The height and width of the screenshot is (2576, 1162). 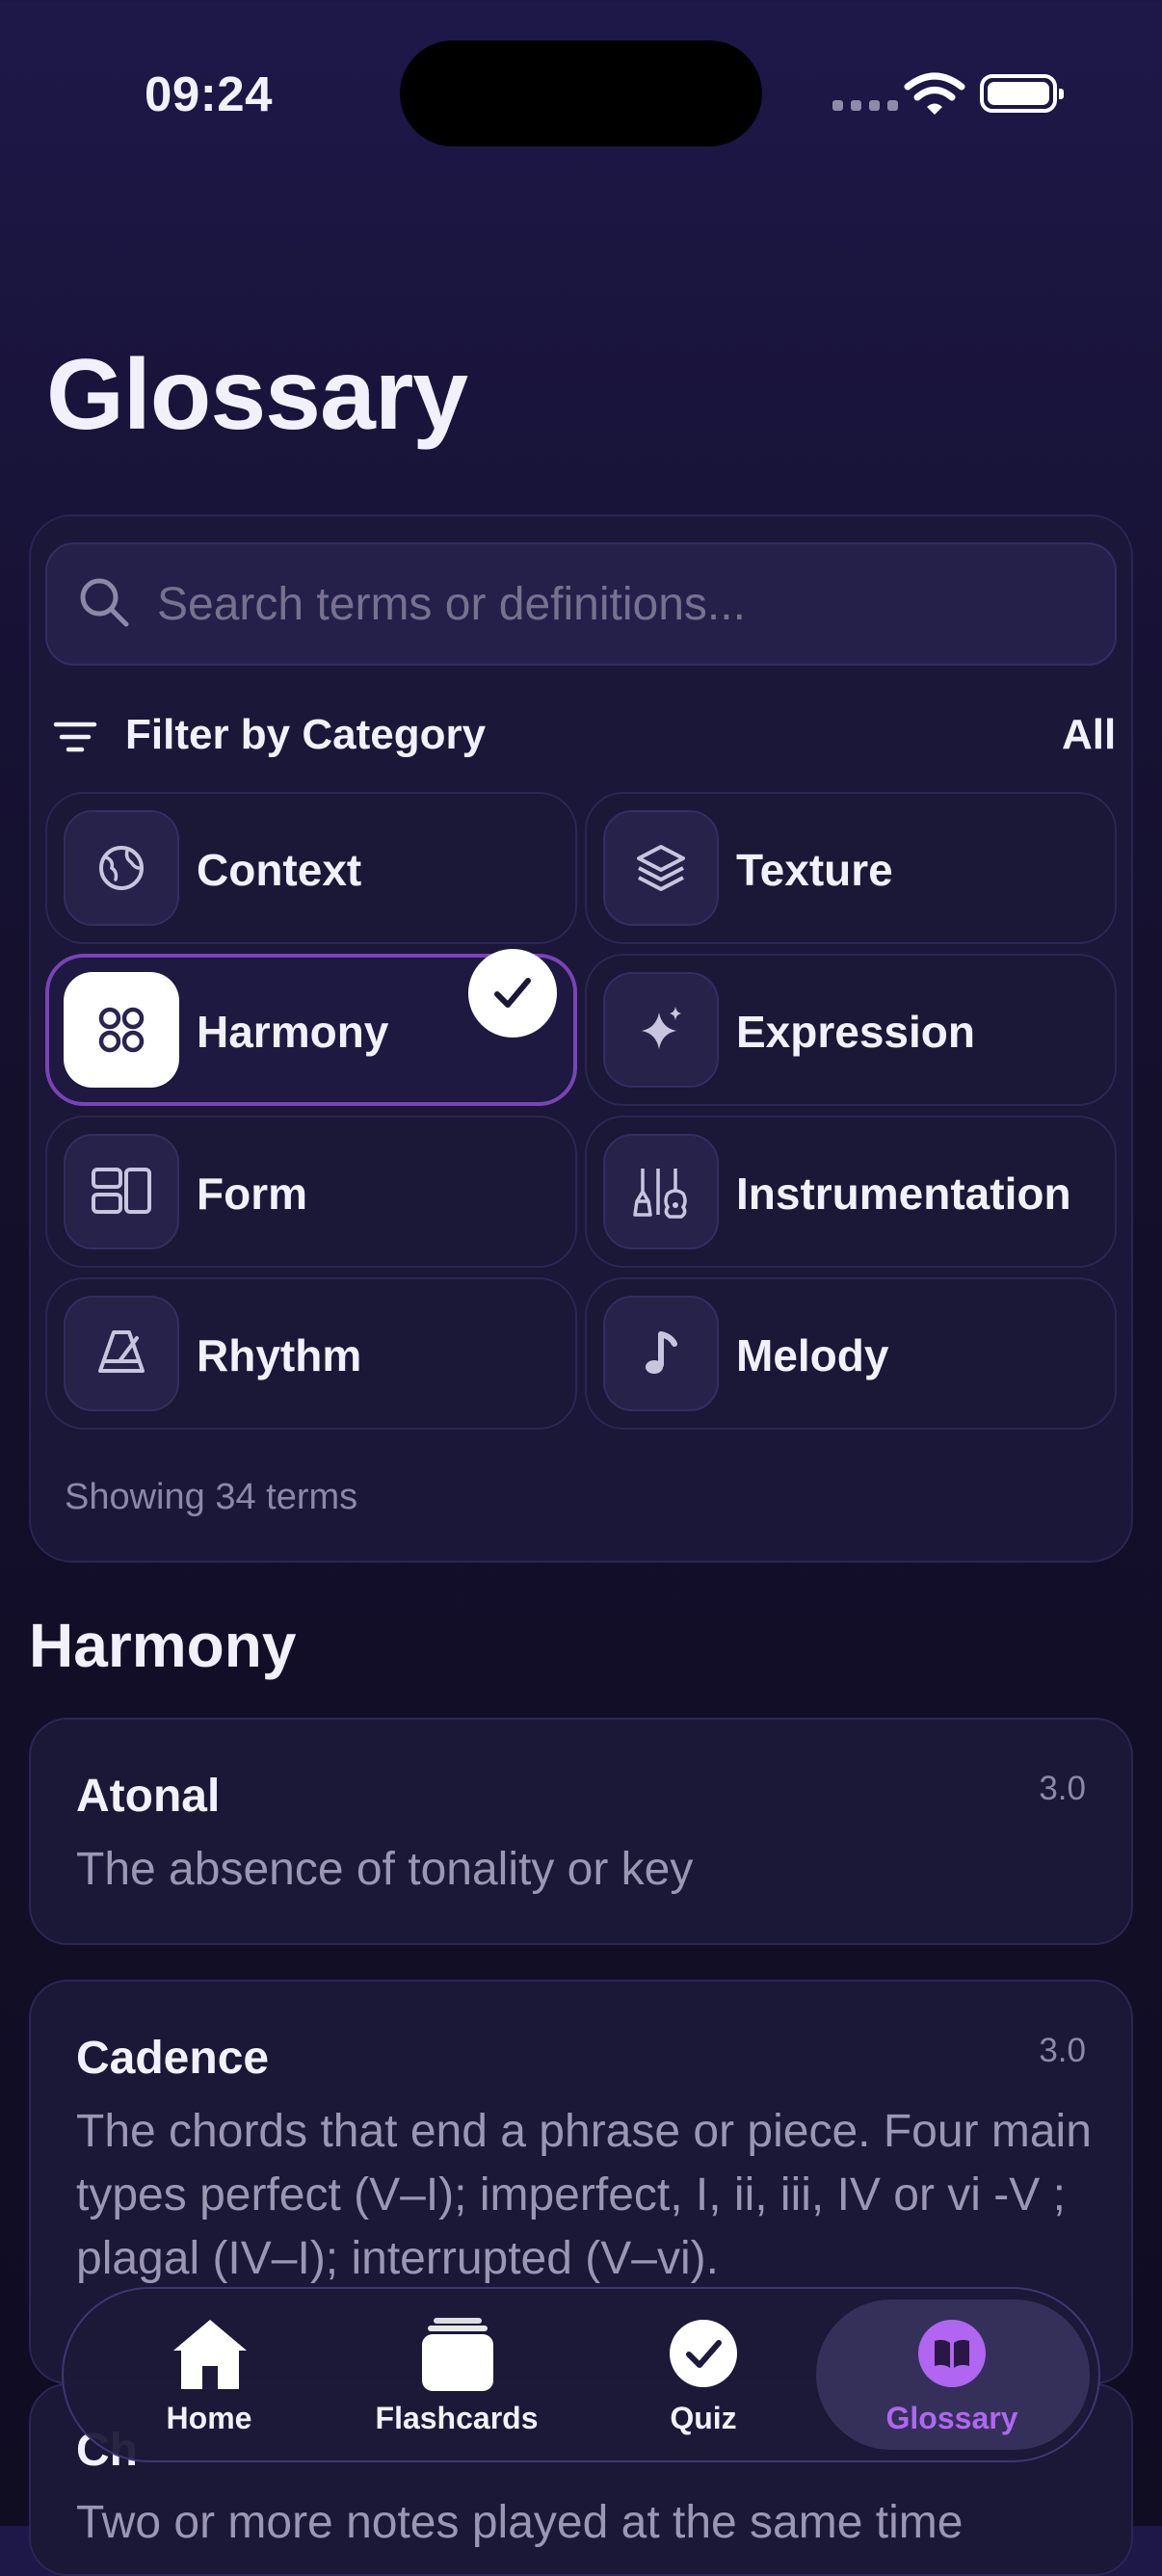 What do you see at coordinates (212, 1497) in the screenshot?
I see `term-count: Showing 34 terms` at bounding box center [212, 1497].